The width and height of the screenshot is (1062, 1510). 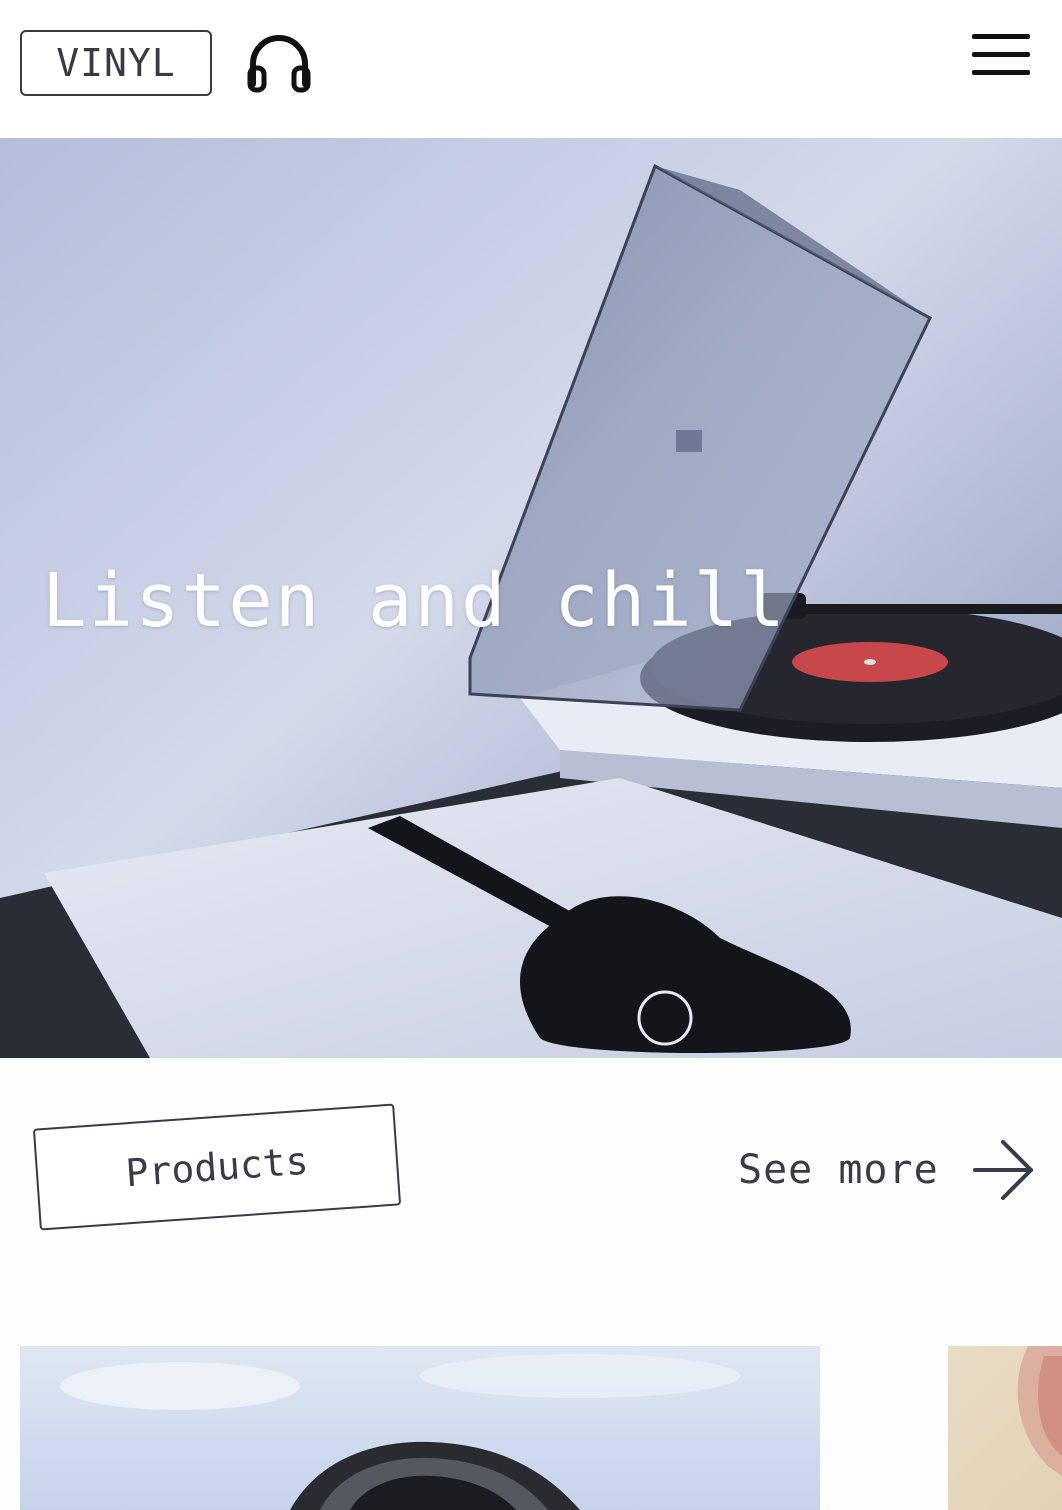 I want to click on logo-badge: VINYL, so click(x=116, y=63).